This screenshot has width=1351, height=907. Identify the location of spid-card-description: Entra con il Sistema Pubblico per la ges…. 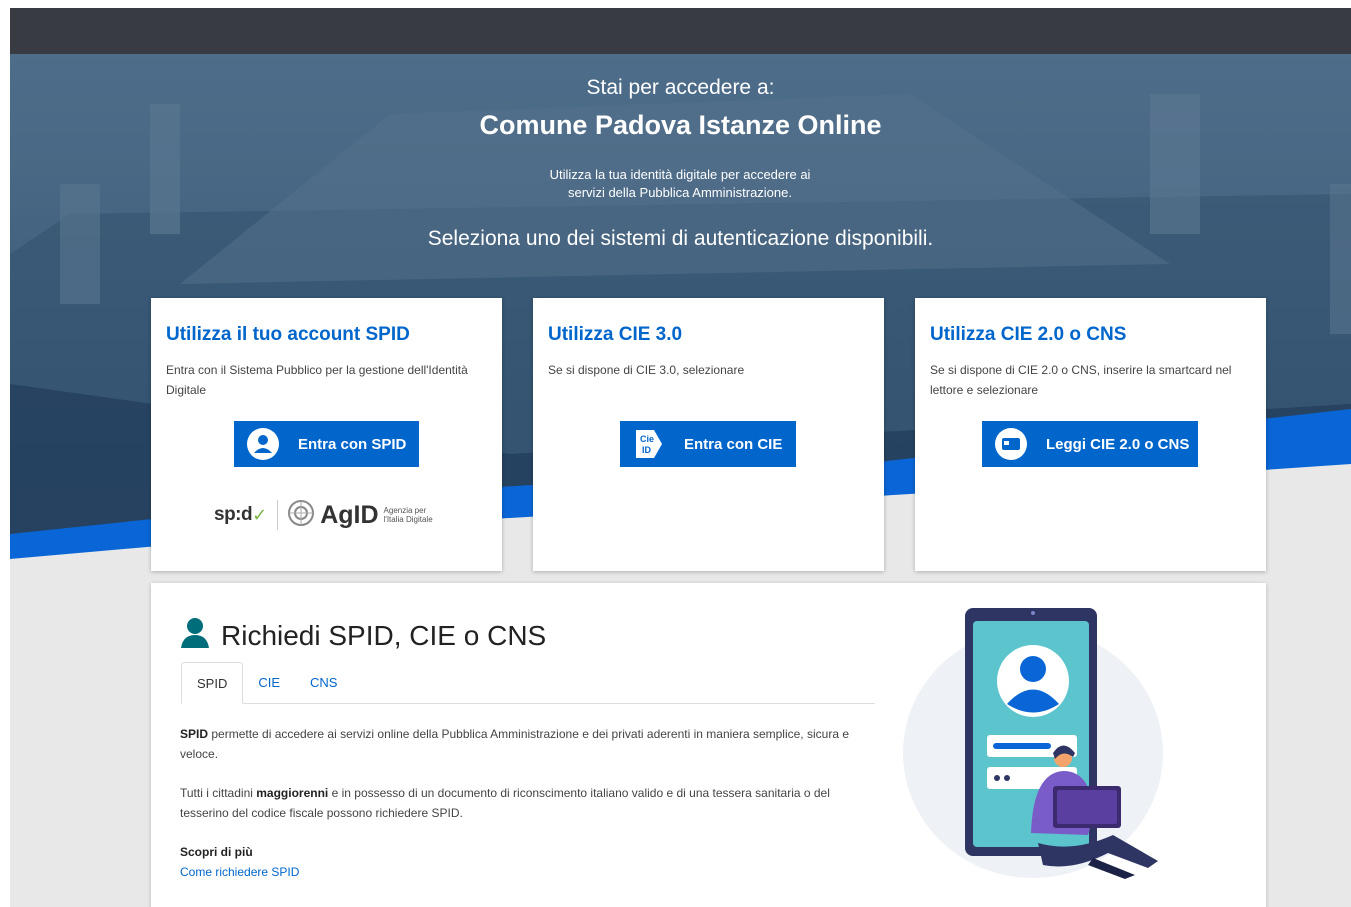
(317, 380).